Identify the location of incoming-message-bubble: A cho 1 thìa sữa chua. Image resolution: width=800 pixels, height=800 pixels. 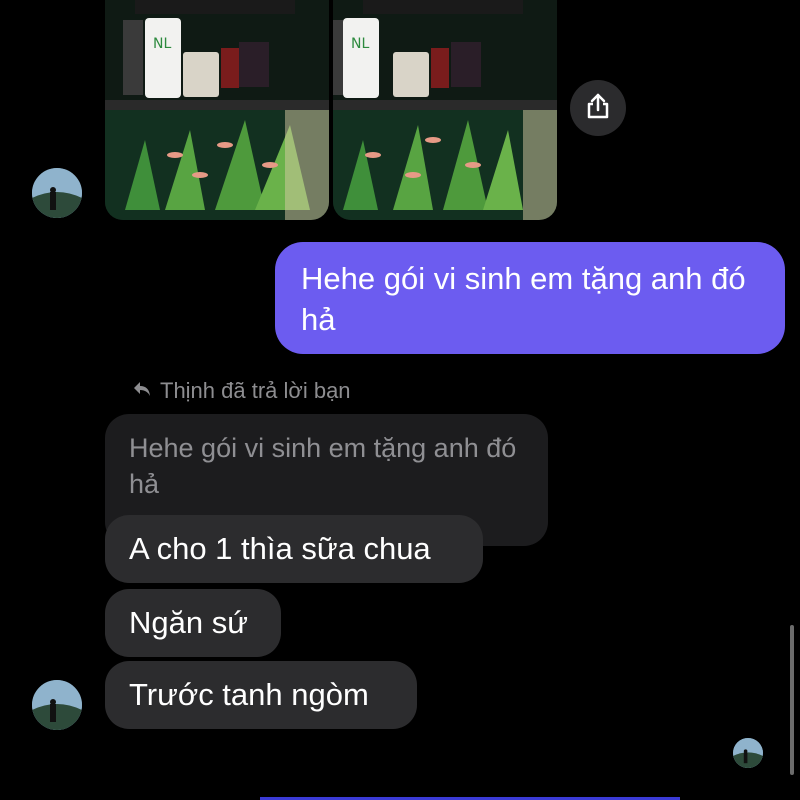
(294, 549).